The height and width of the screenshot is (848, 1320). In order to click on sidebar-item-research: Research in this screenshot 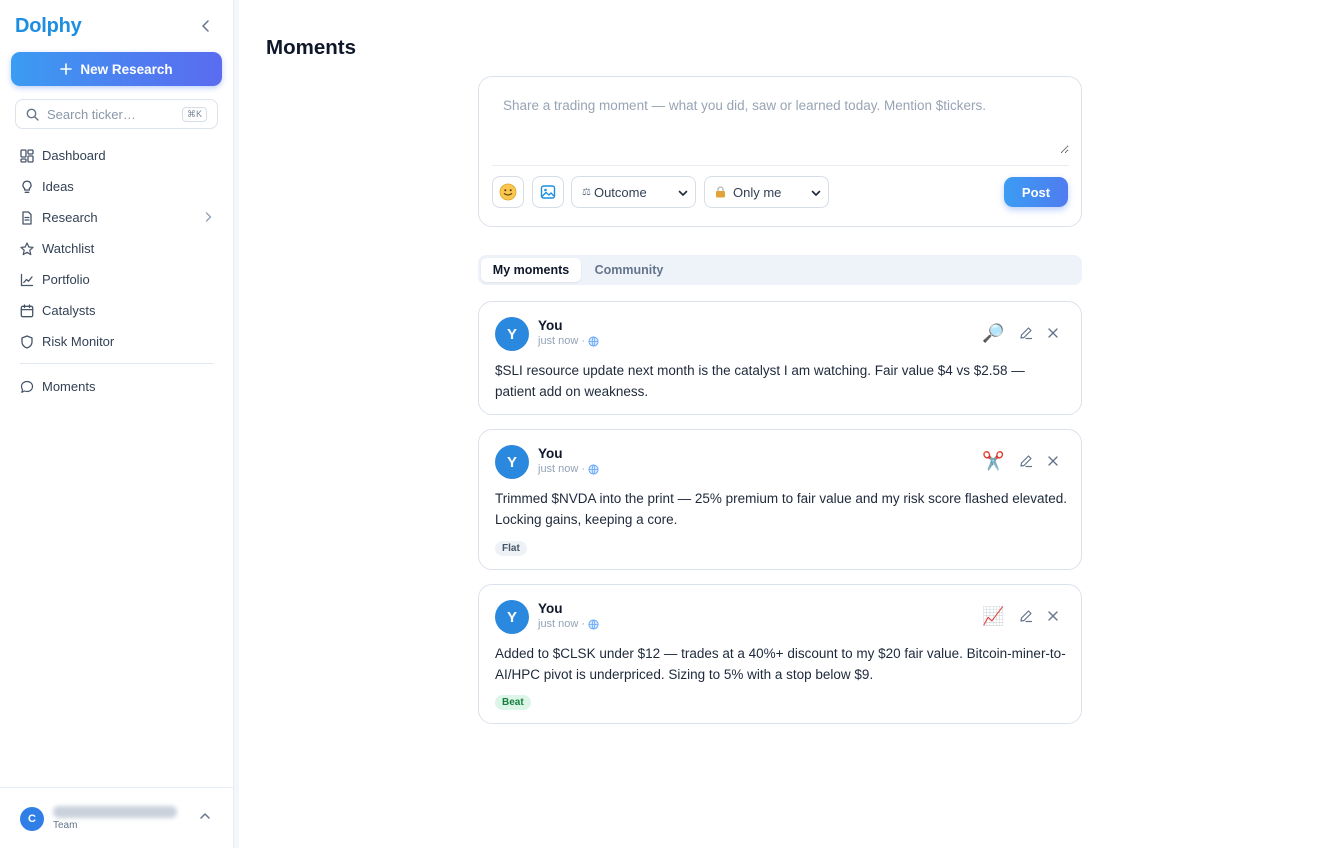, I will do `click(117, 217)`.